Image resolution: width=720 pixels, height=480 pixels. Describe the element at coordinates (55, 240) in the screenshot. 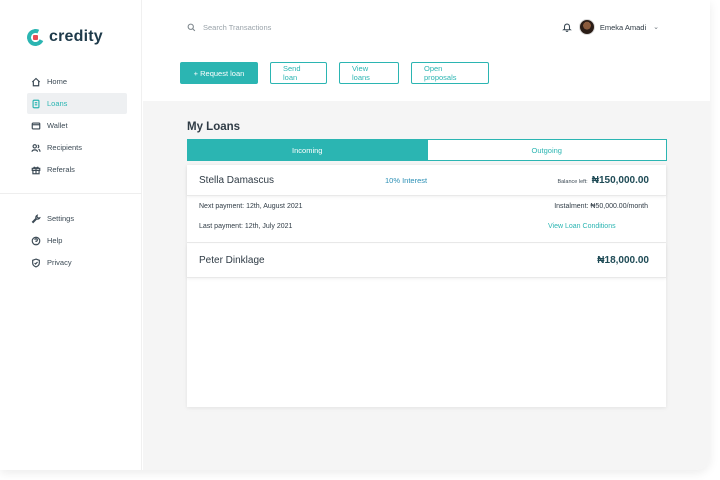

I see `sidebar-item-label: Help` at that location.